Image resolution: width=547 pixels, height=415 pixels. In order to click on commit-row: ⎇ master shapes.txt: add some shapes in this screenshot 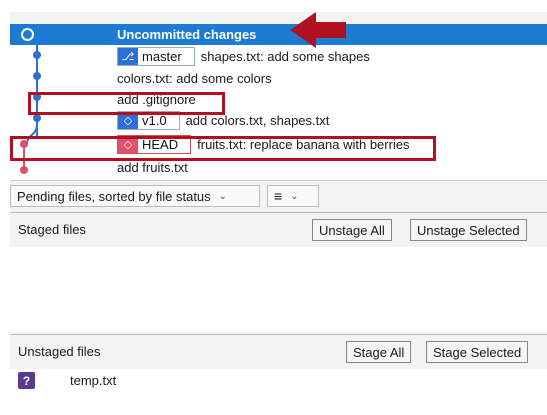, I will do `click(278, 56)`.